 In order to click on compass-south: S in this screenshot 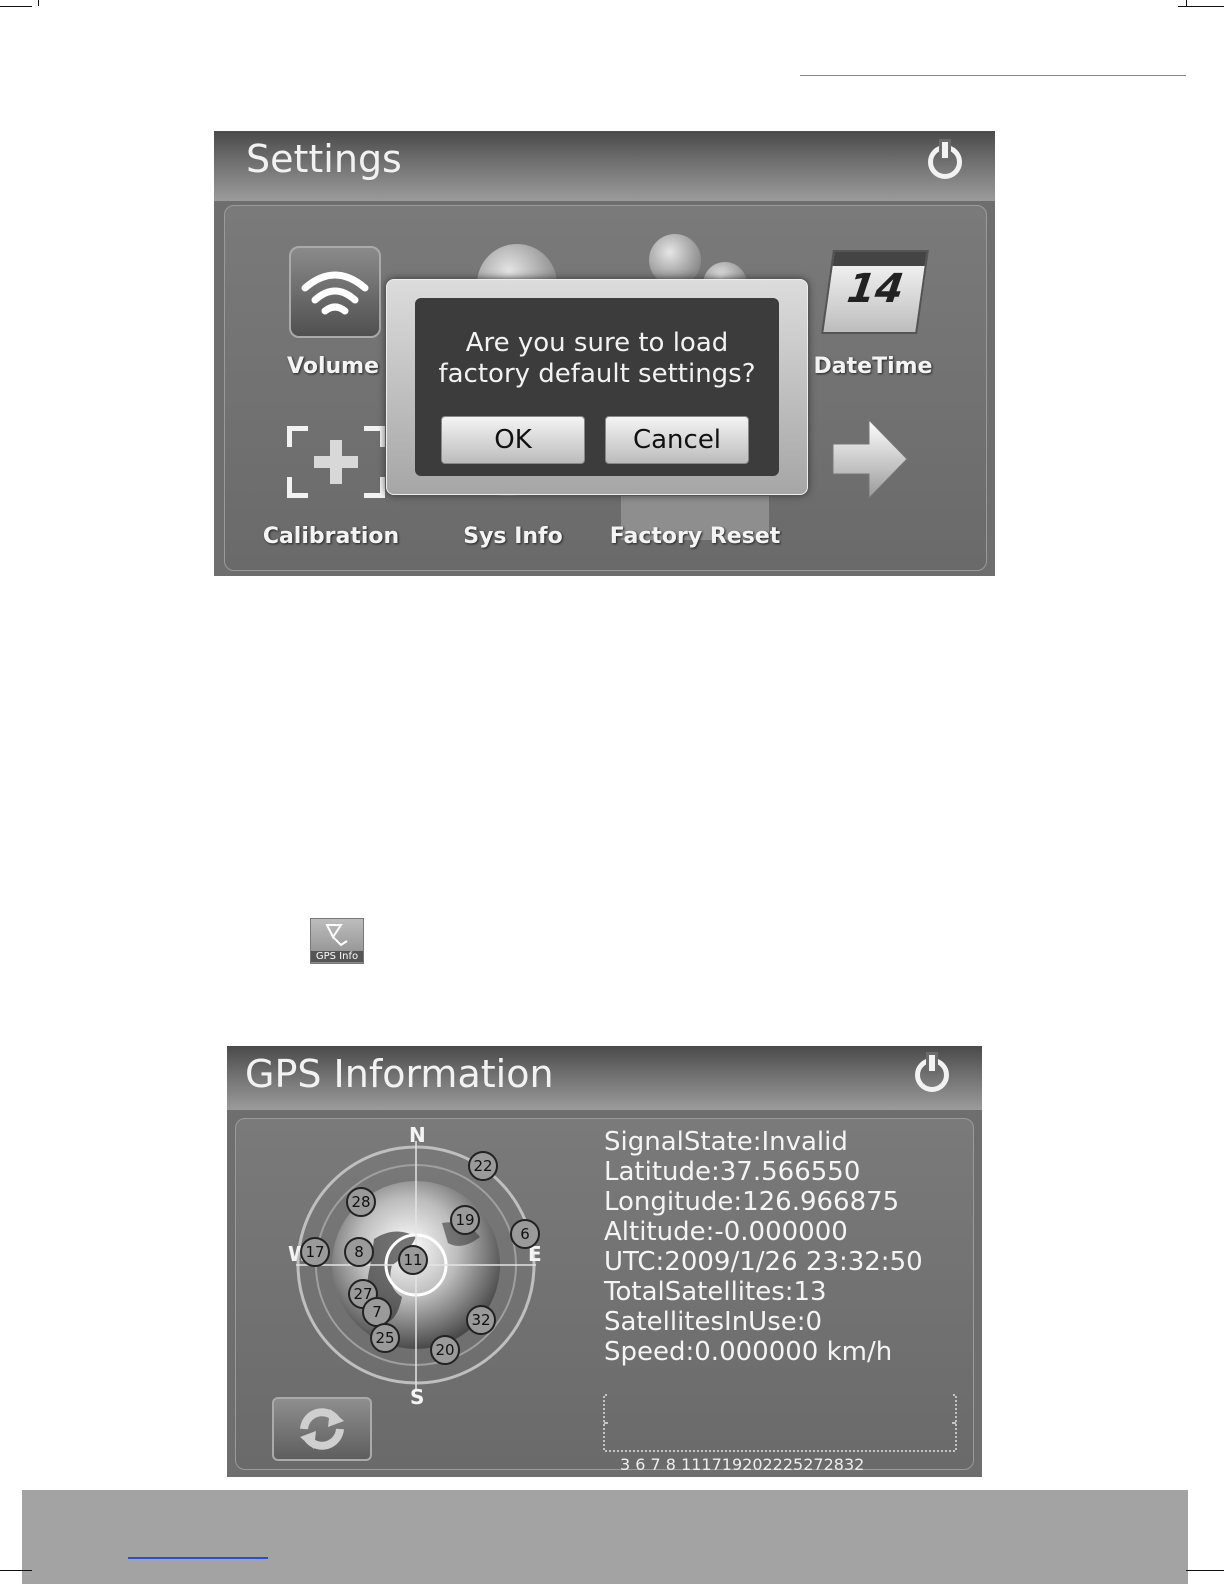, I will do `click(417, 1397)`.